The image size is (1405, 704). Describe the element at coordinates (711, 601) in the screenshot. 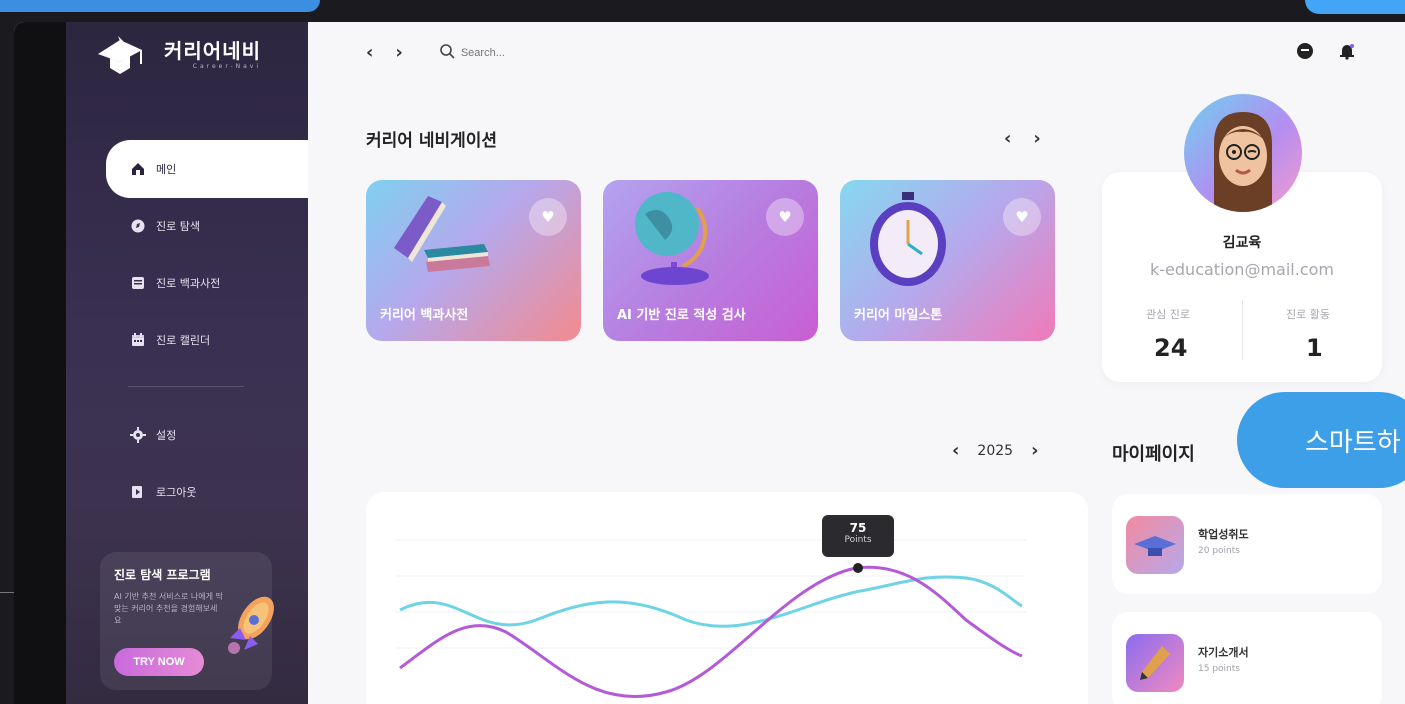

I see `series-line-cyan` at that location.